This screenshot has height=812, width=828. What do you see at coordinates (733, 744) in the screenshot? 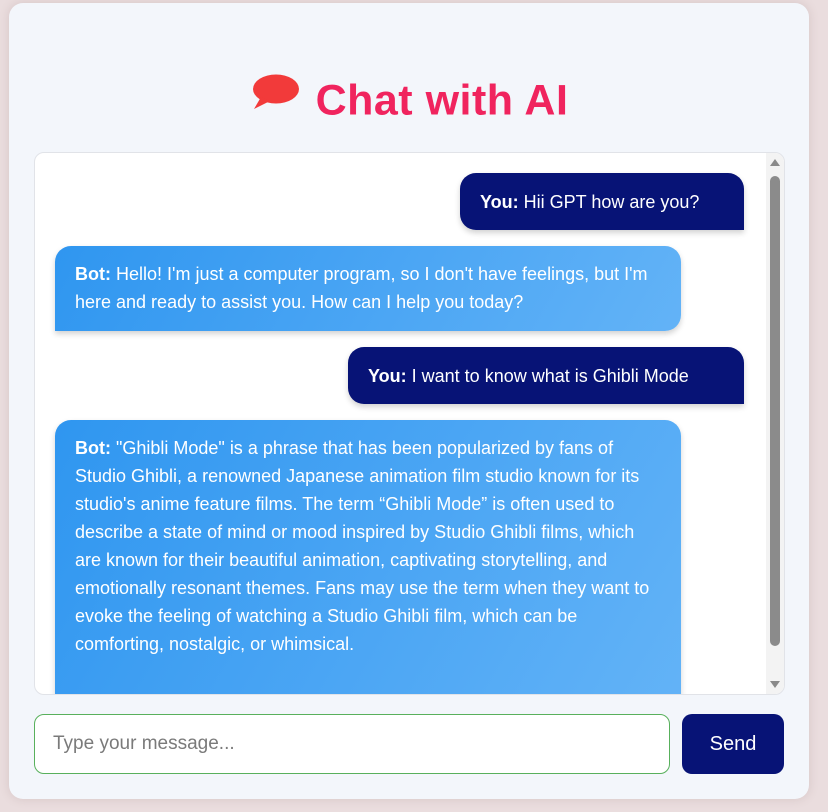
I see `send-button: Send` at bounding box center [733, 744].